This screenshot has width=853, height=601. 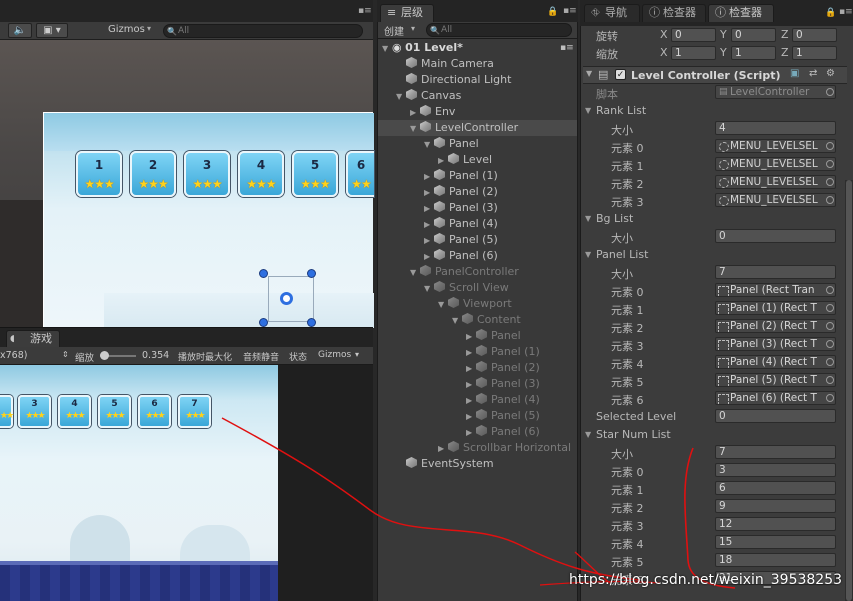 I want to click on scale-slider-thumb, so click(x=104, y=355).